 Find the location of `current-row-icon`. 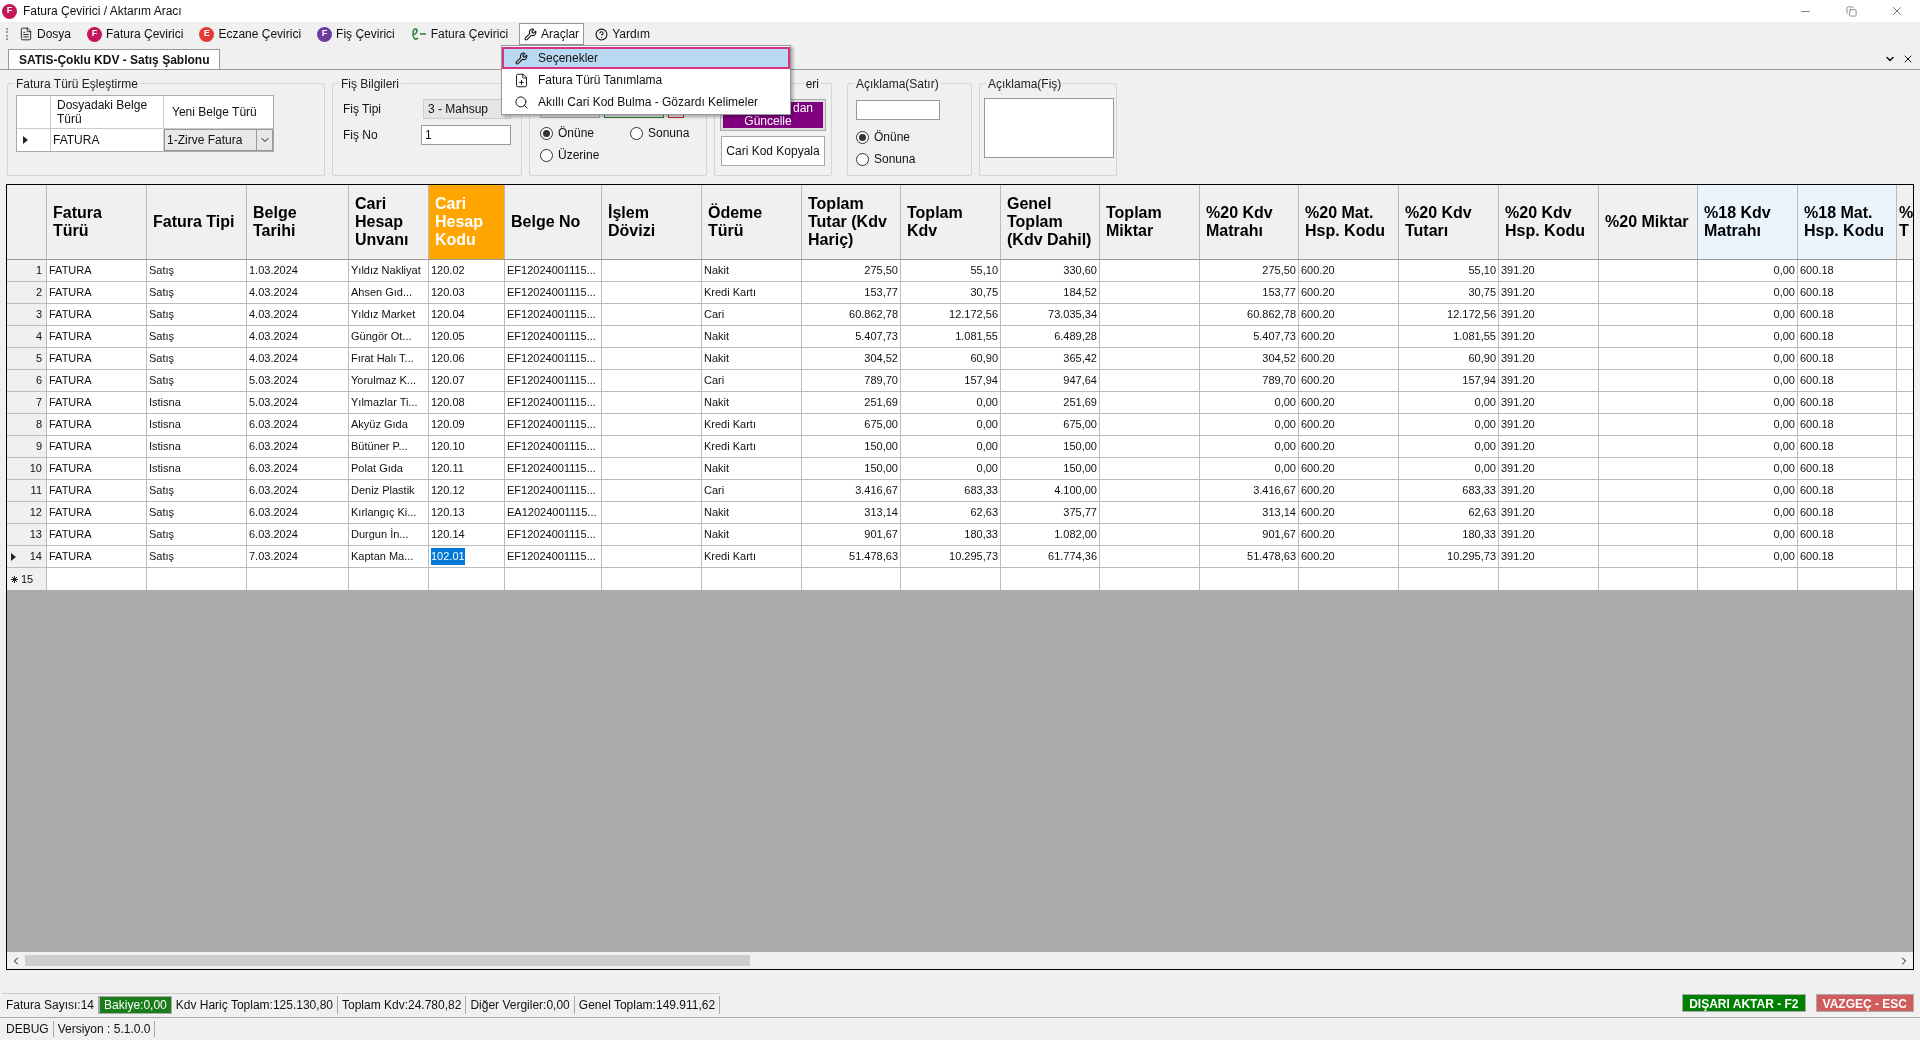

current-row-icon is located at coordinates (13, 556).